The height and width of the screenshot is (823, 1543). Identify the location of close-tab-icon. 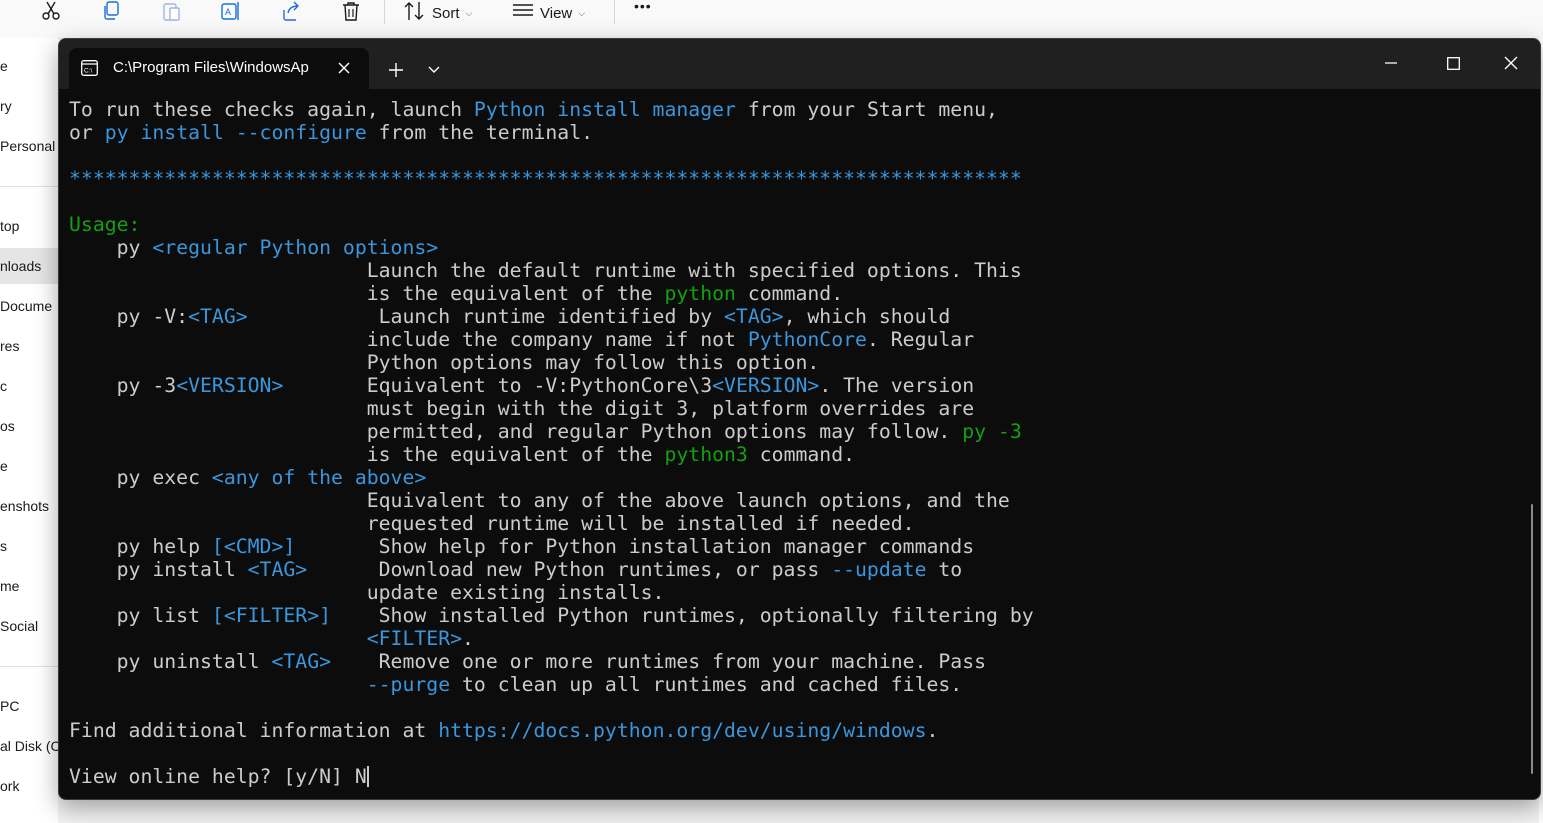
(344, 68).